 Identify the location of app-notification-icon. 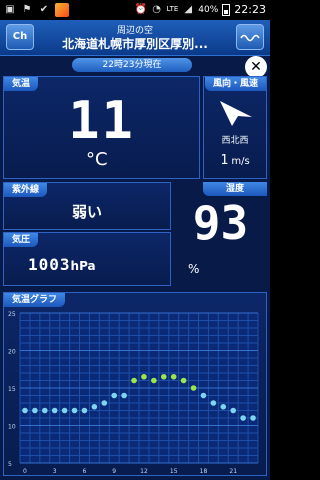
(62, 10).